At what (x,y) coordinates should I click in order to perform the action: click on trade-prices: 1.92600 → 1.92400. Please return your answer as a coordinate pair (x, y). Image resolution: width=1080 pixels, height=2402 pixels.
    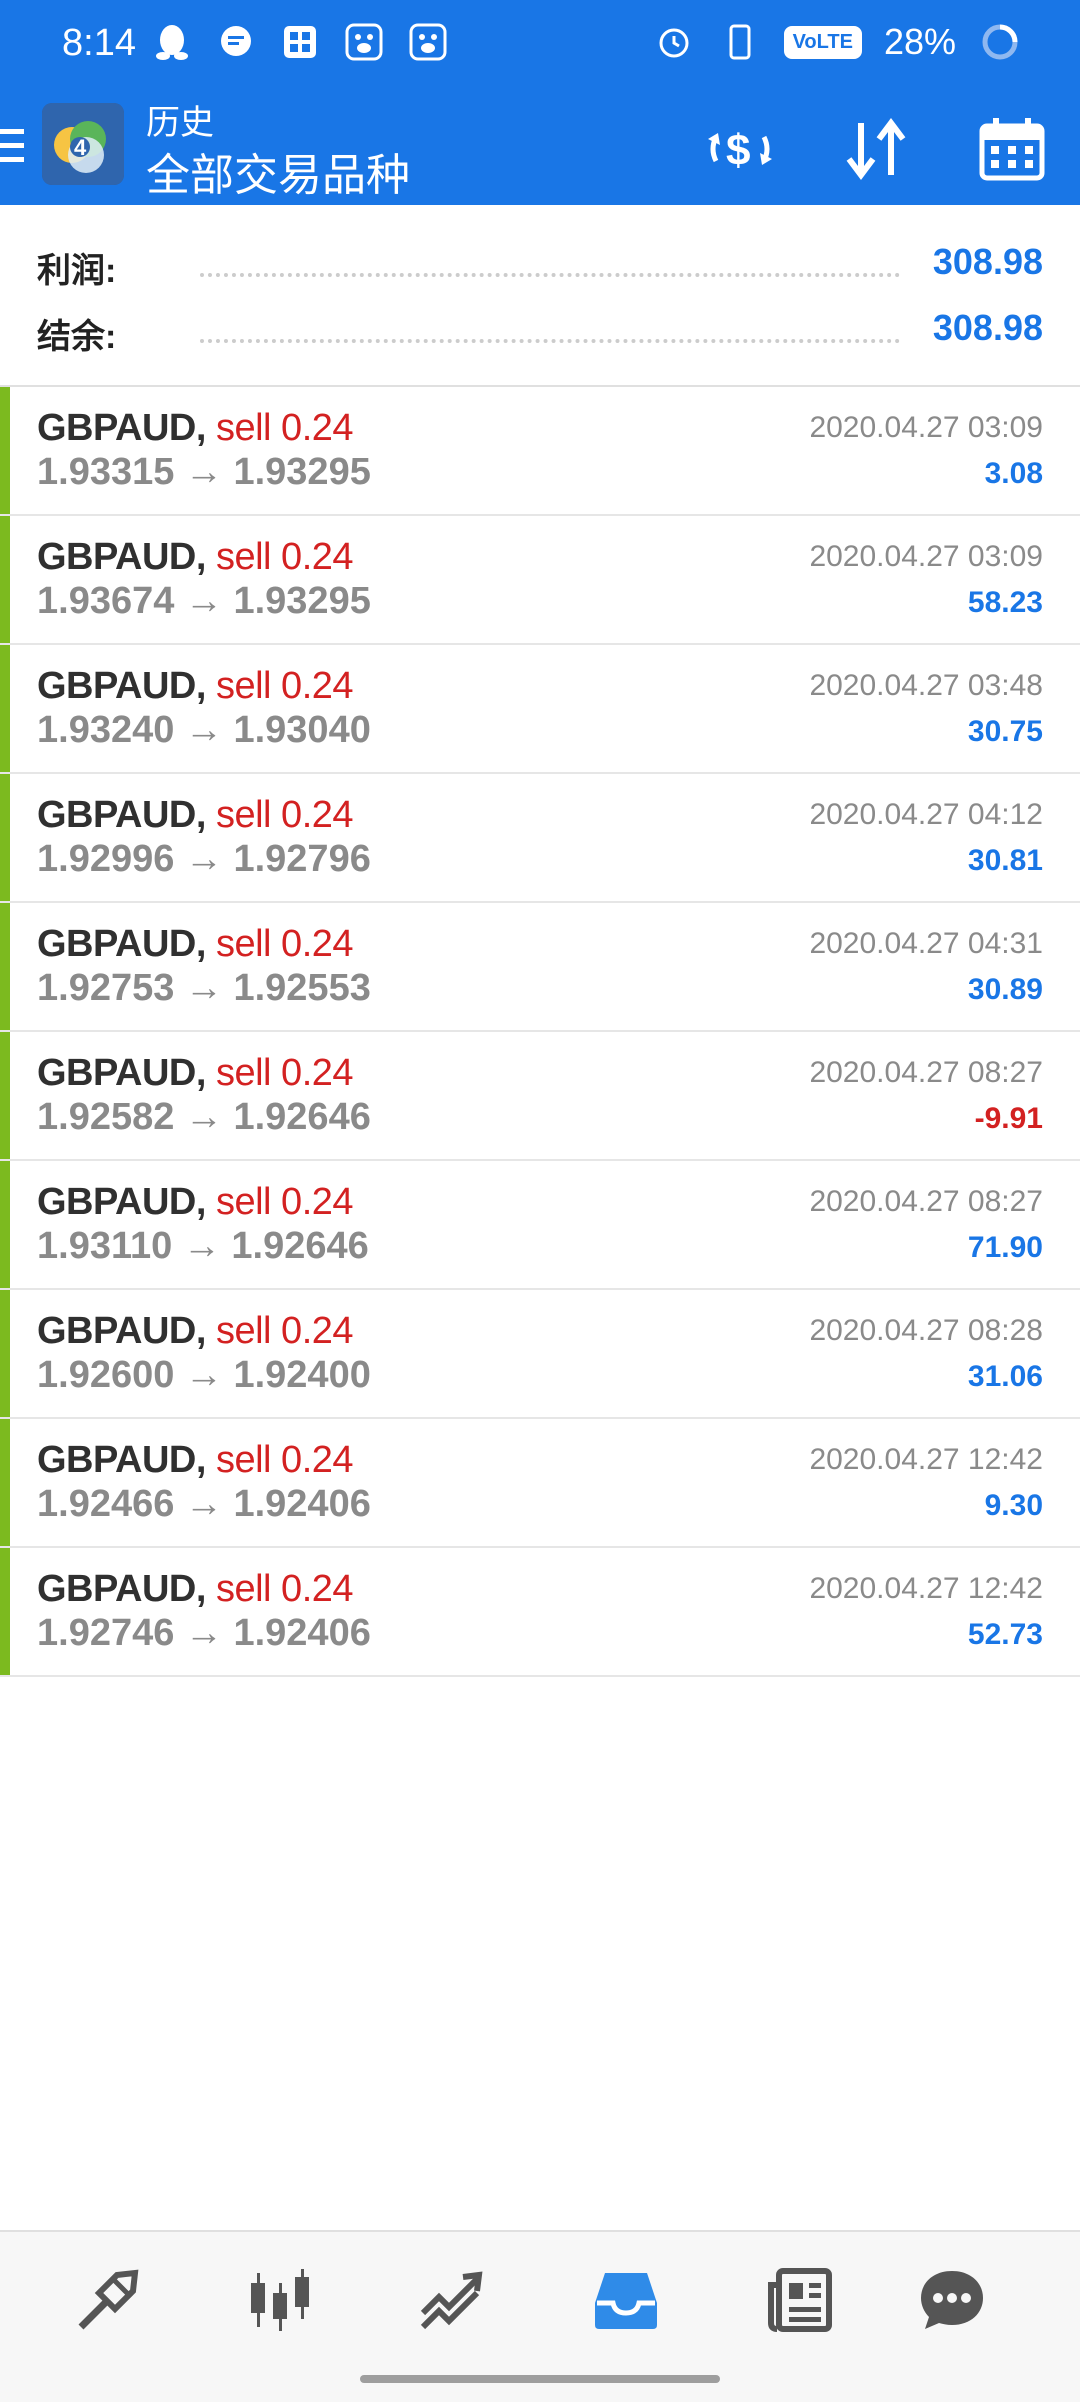
    Looking at the image, I should click on (204, 1375).